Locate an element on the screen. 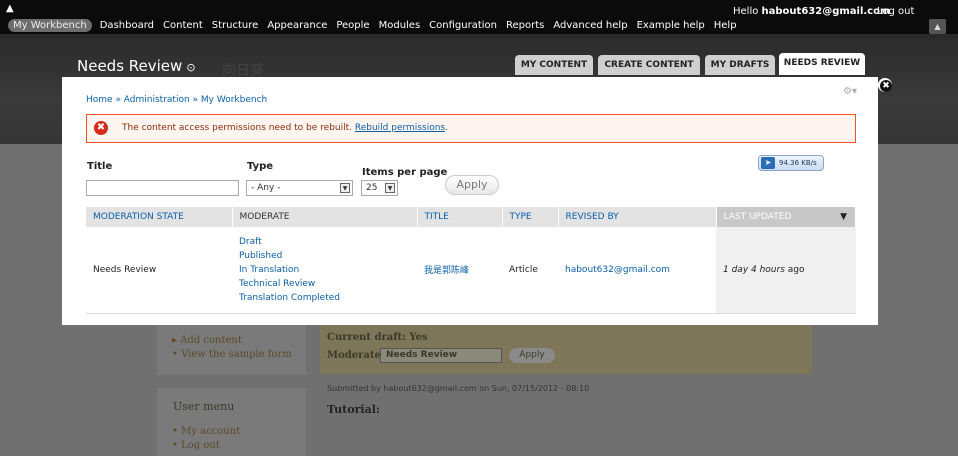  shortcuts-toggle-icon: ▲ is located at coordinates (937, 26).